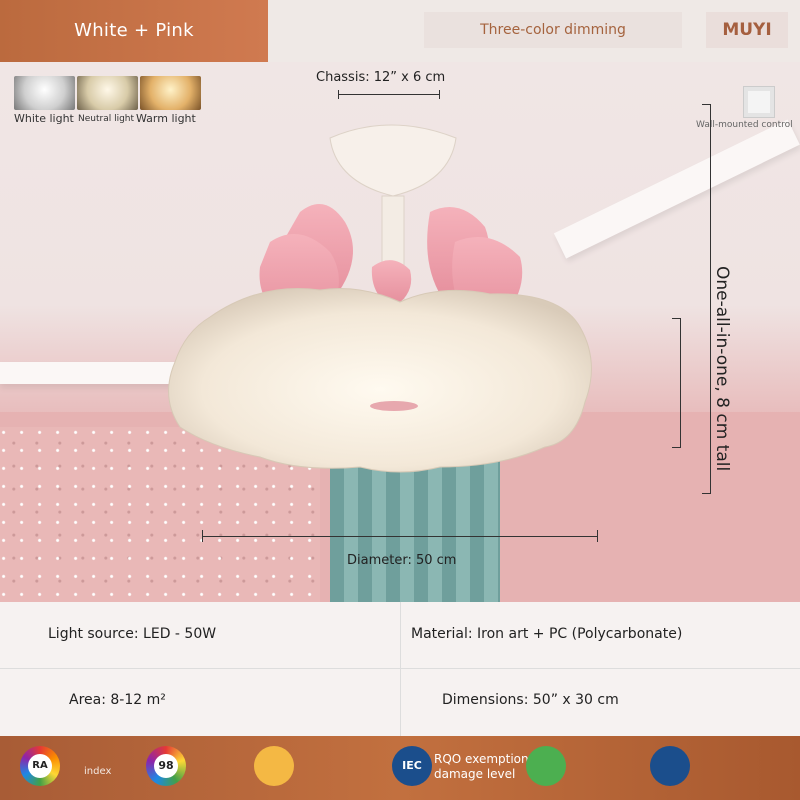  What do you see at coordinates (117, 700) in the screenshot?
I see `area-spec: Area: 8-12 m²` at bounding box center [117, 700].